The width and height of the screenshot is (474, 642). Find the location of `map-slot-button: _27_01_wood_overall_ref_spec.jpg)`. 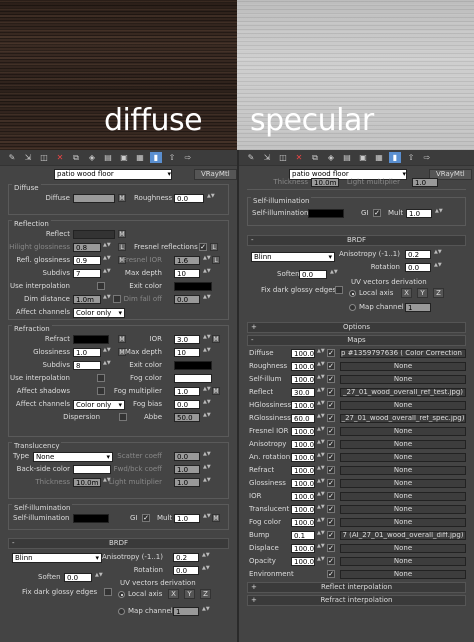

map-slot-button: _27_01_wood_overall_ref_spec.jpg) is located at coordinates (403, 418).